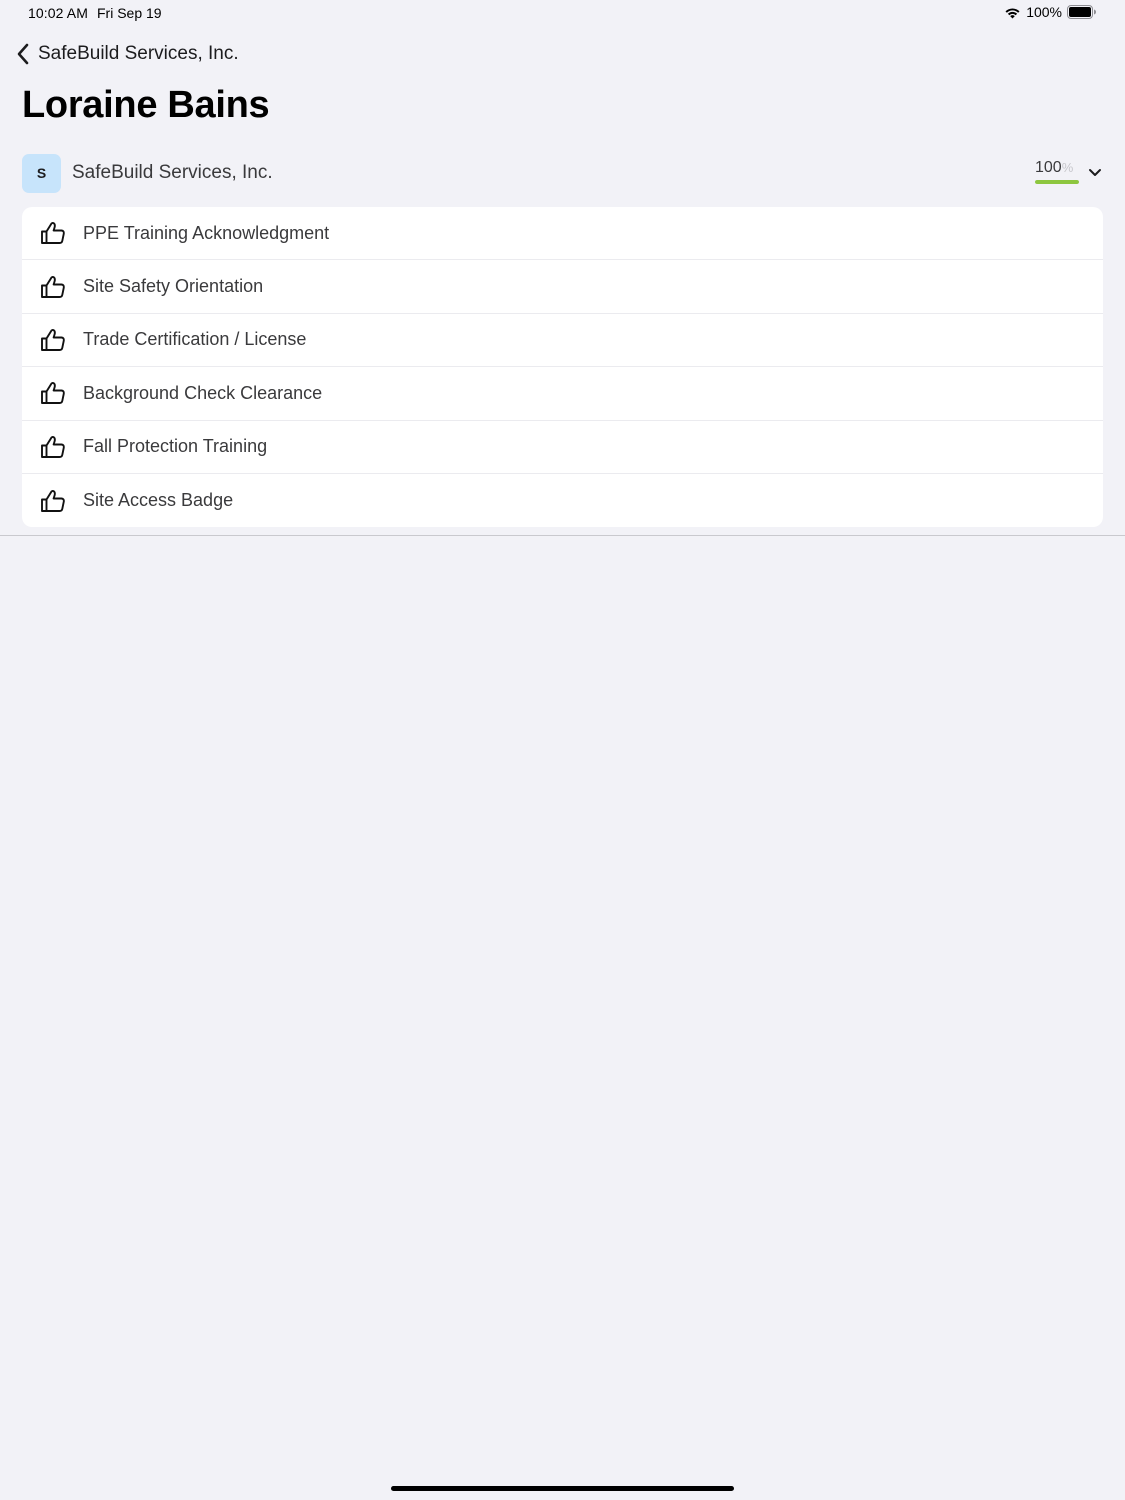  What do you see at coordinates (203, 392) in the screenshot?
I see `list-item-label: Background Check Clearance` at bounding box center [203, 392].